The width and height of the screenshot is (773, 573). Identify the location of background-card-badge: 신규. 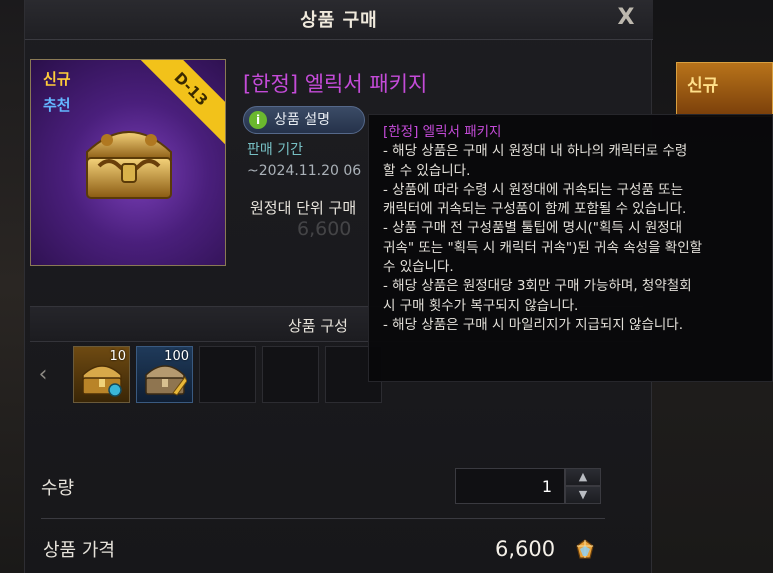
(703, 86).